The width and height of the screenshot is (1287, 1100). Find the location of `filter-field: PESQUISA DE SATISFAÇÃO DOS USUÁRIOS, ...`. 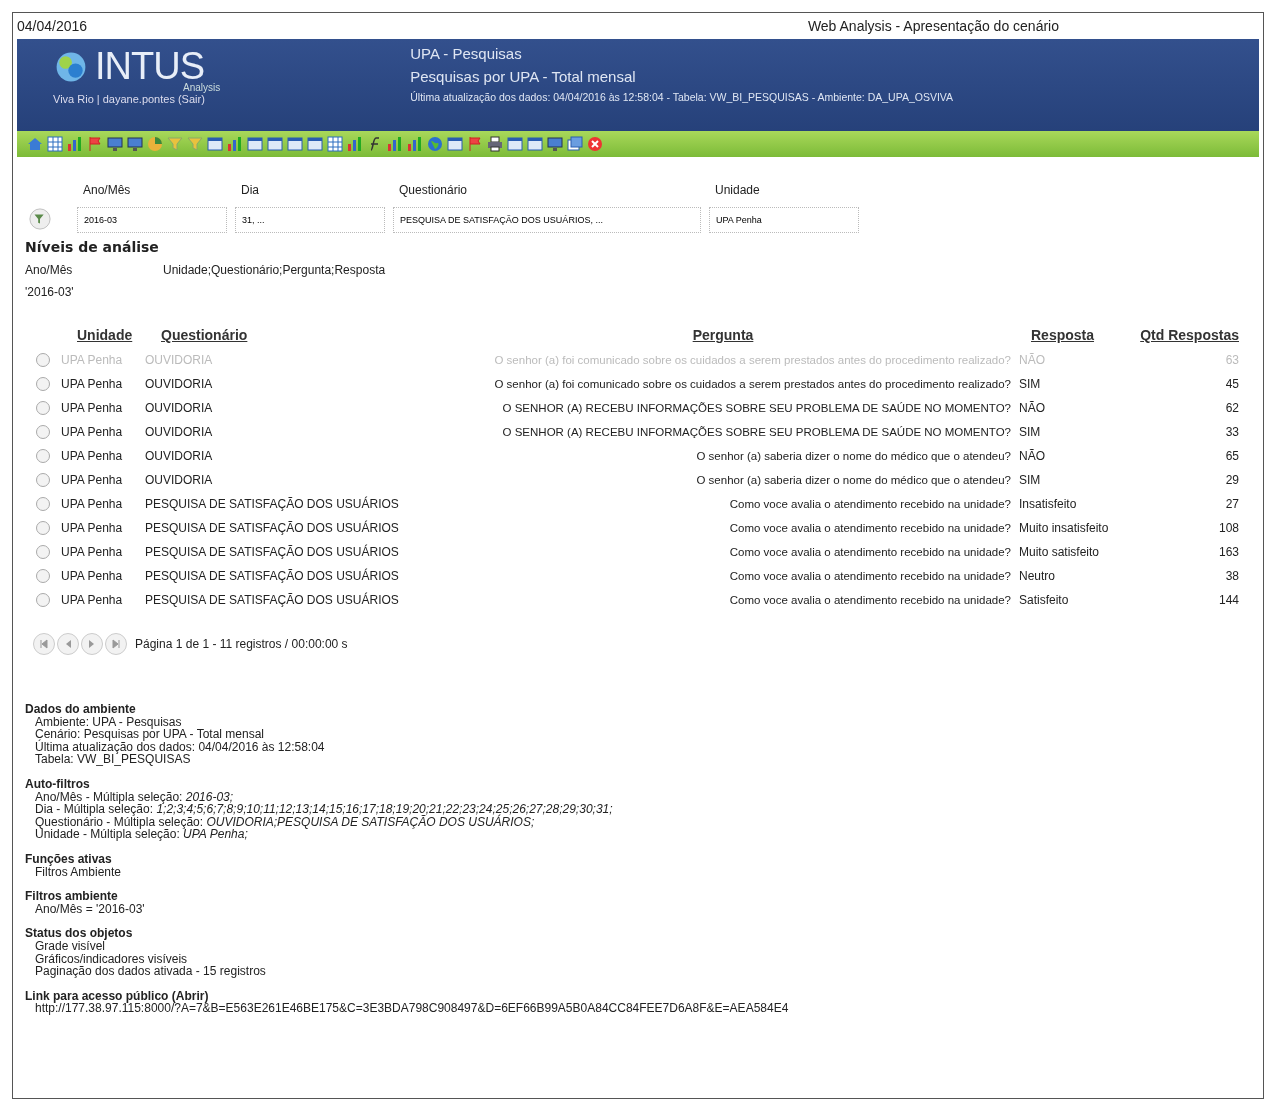

filter-field: PESQUISA DE SATISFAÇÃO DOS USUÁRIOS, ... is located at coordinates (547, 220).